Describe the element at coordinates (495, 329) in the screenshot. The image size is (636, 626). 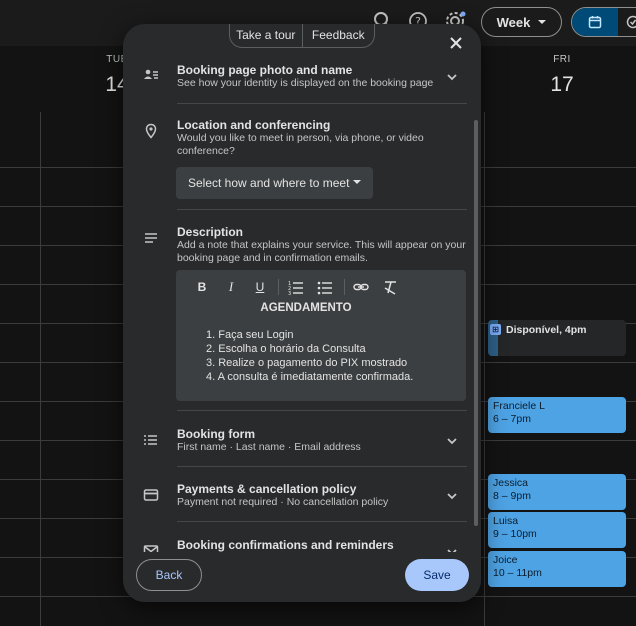
I see `booking-grid-icon: ⊞` at that location.